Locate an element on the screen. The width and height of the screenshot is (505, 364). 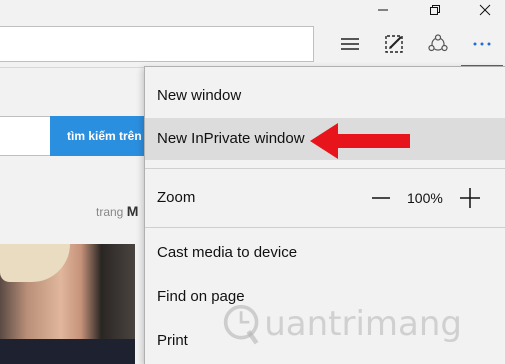
page-search-input is located at coordinates (26, 136).